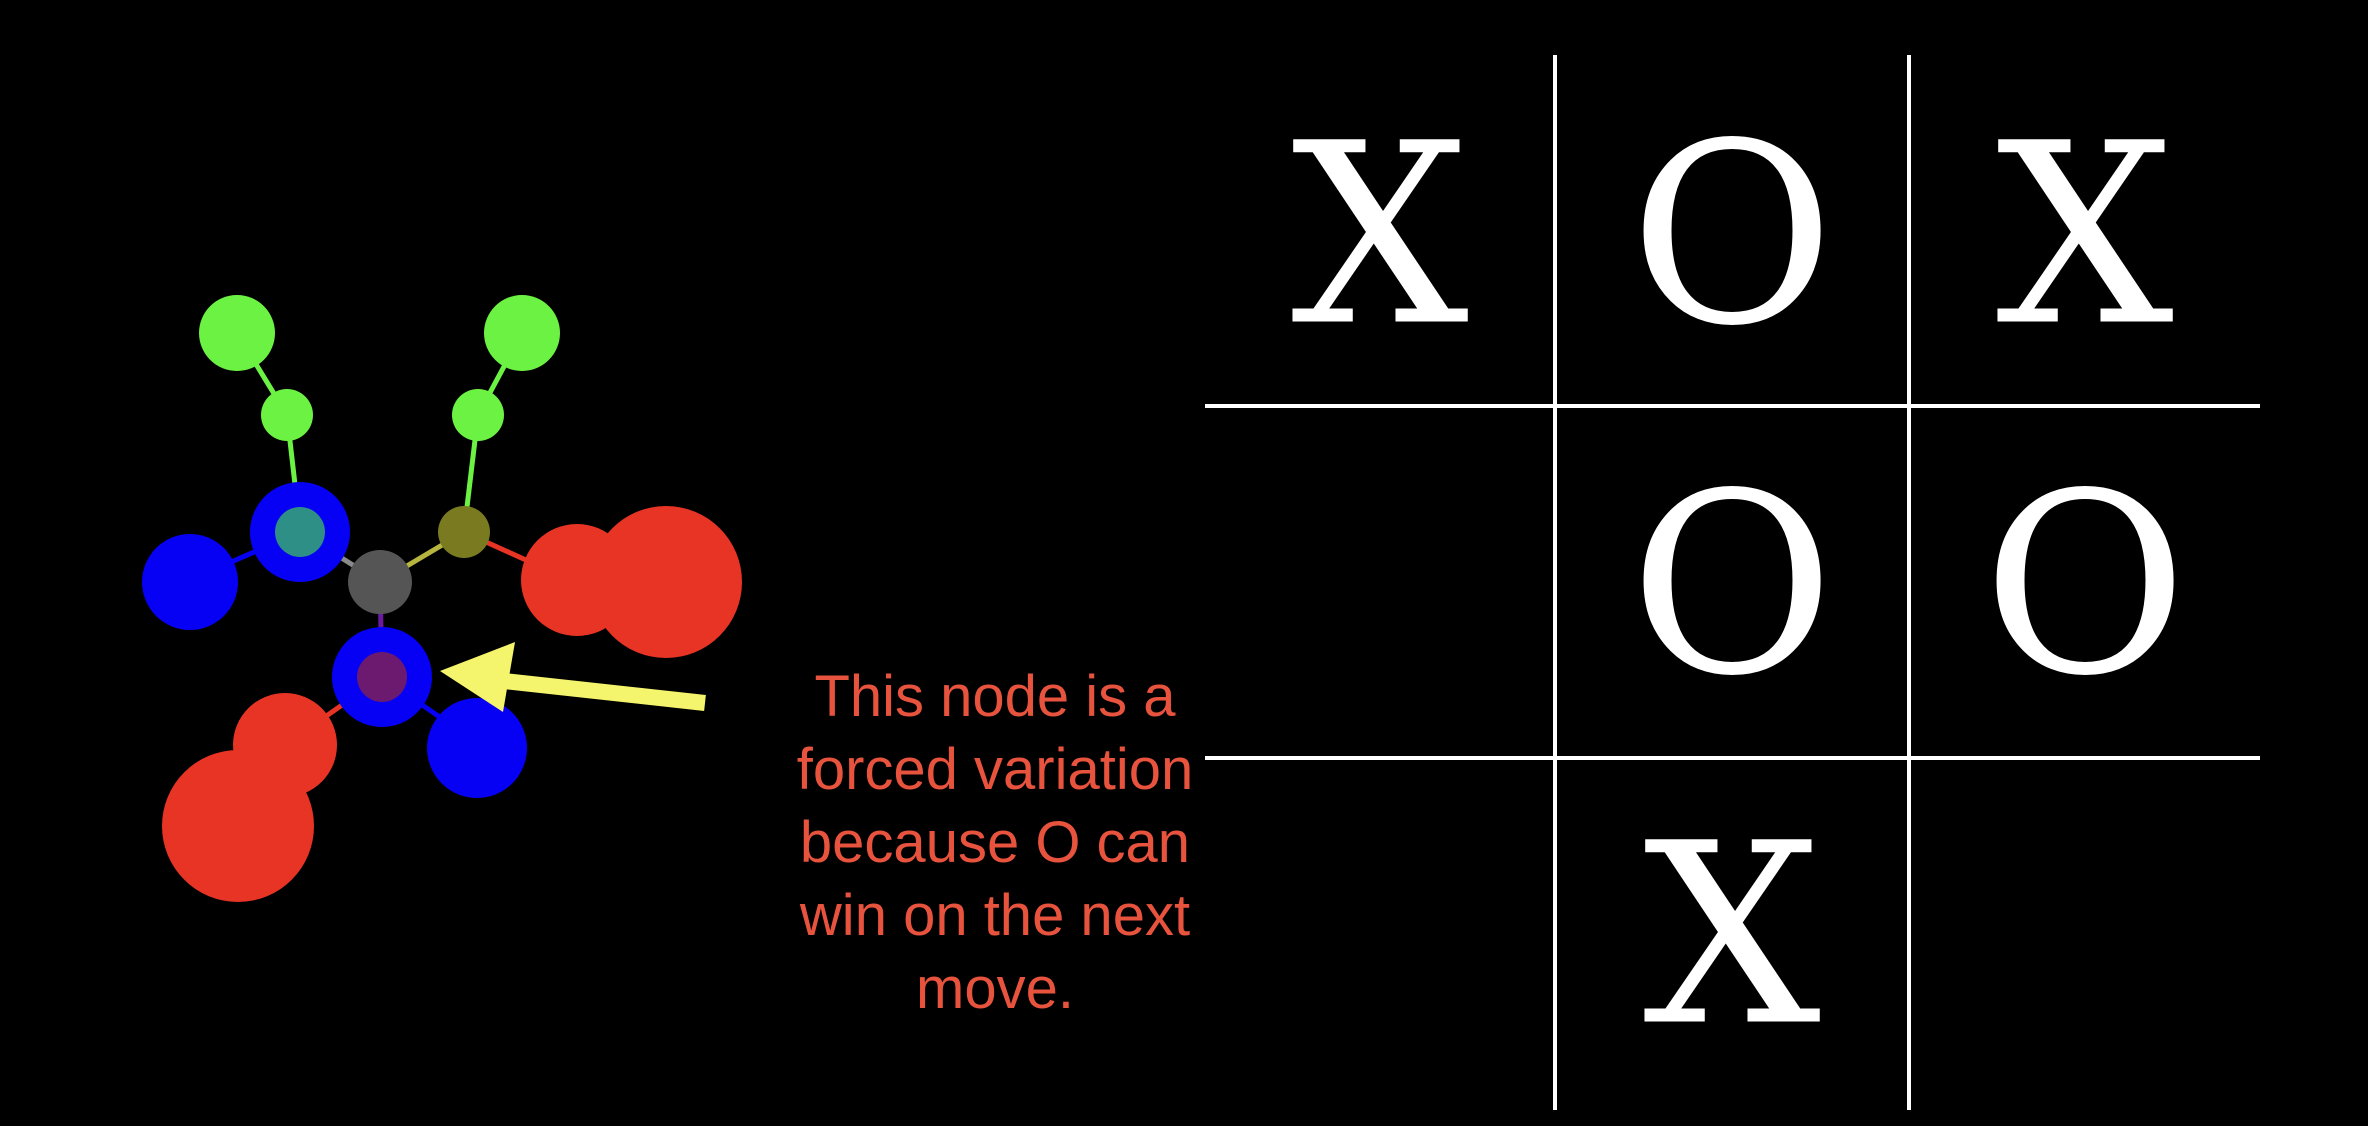 This screenshot has width=2368, height=1126. What do you see at coordinates (2085, 235) in the screenshot?
I see `board-cell-0-2: X` at bounding box center [2085, 235].